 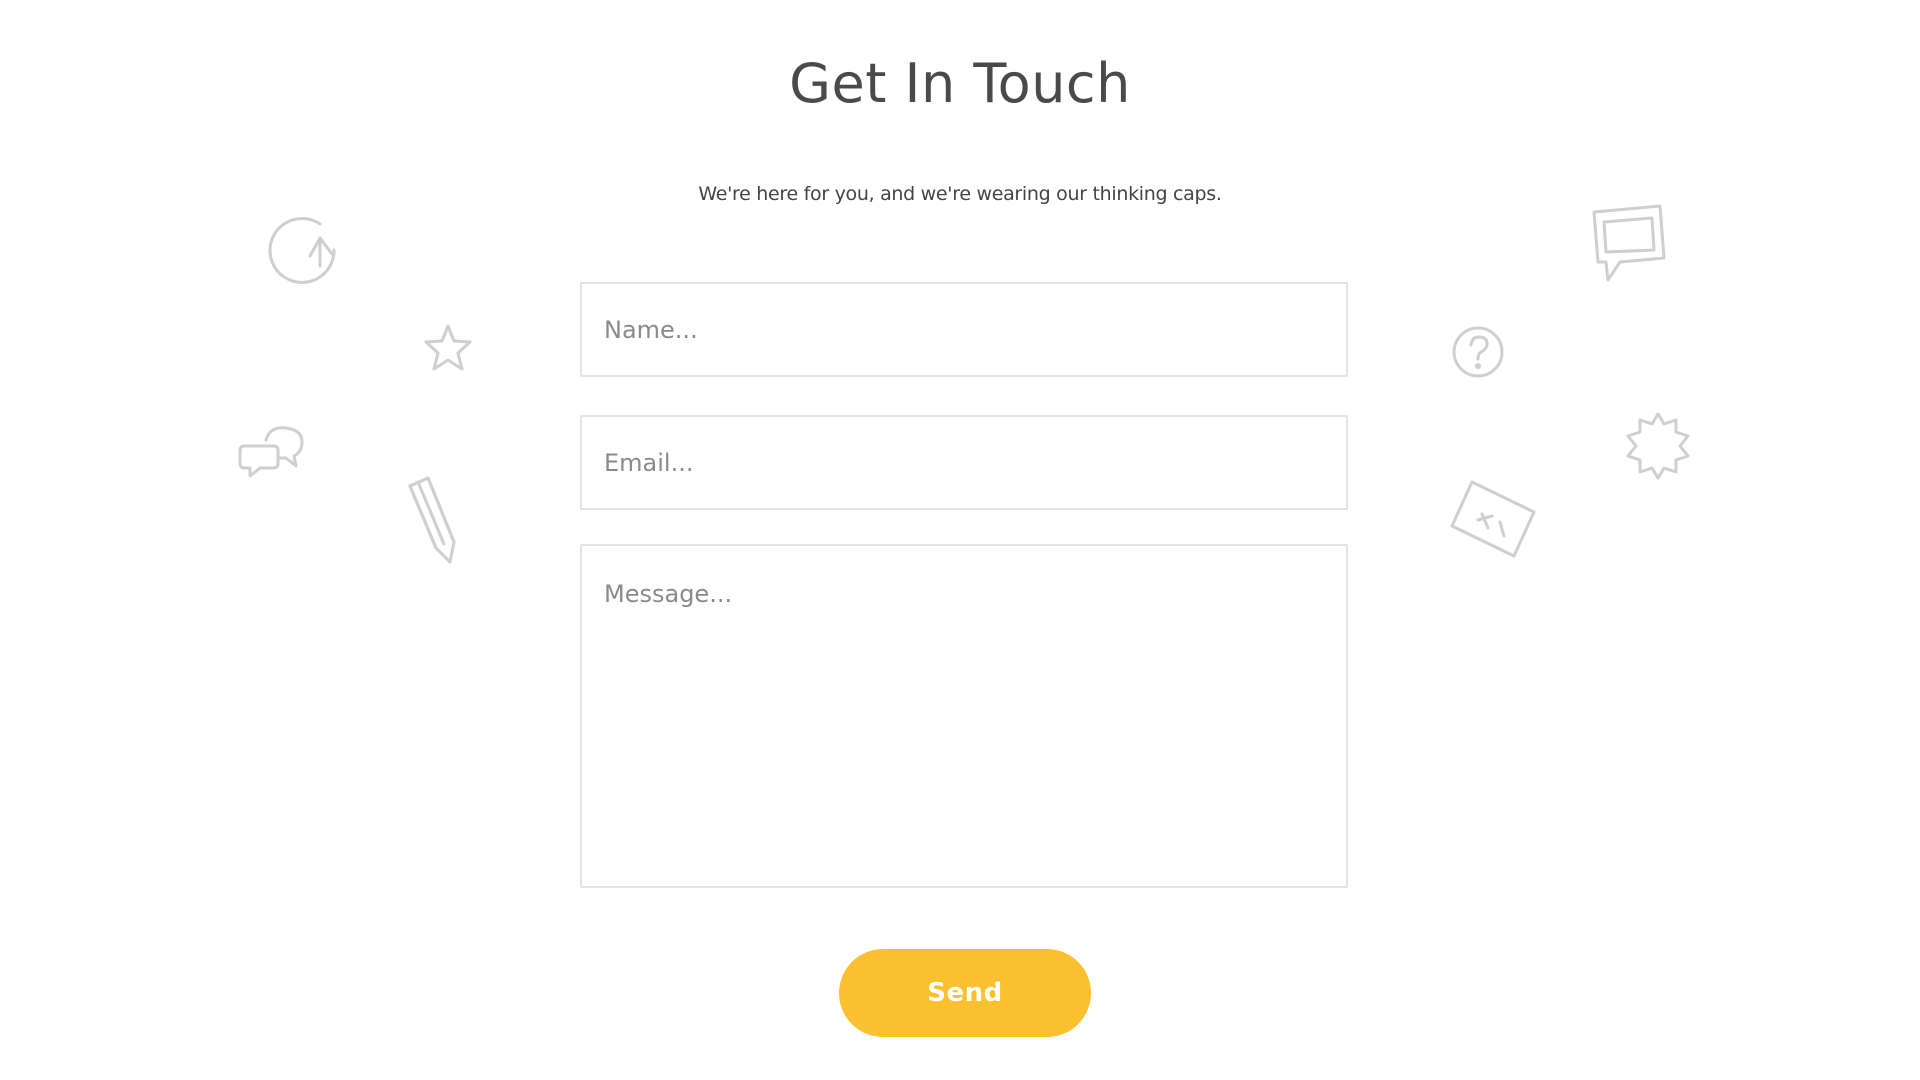 What do you see at coordinates (271, 452) in the screenshot?
I see `chat-bubbles-icon` at bounding box center [271, 452].